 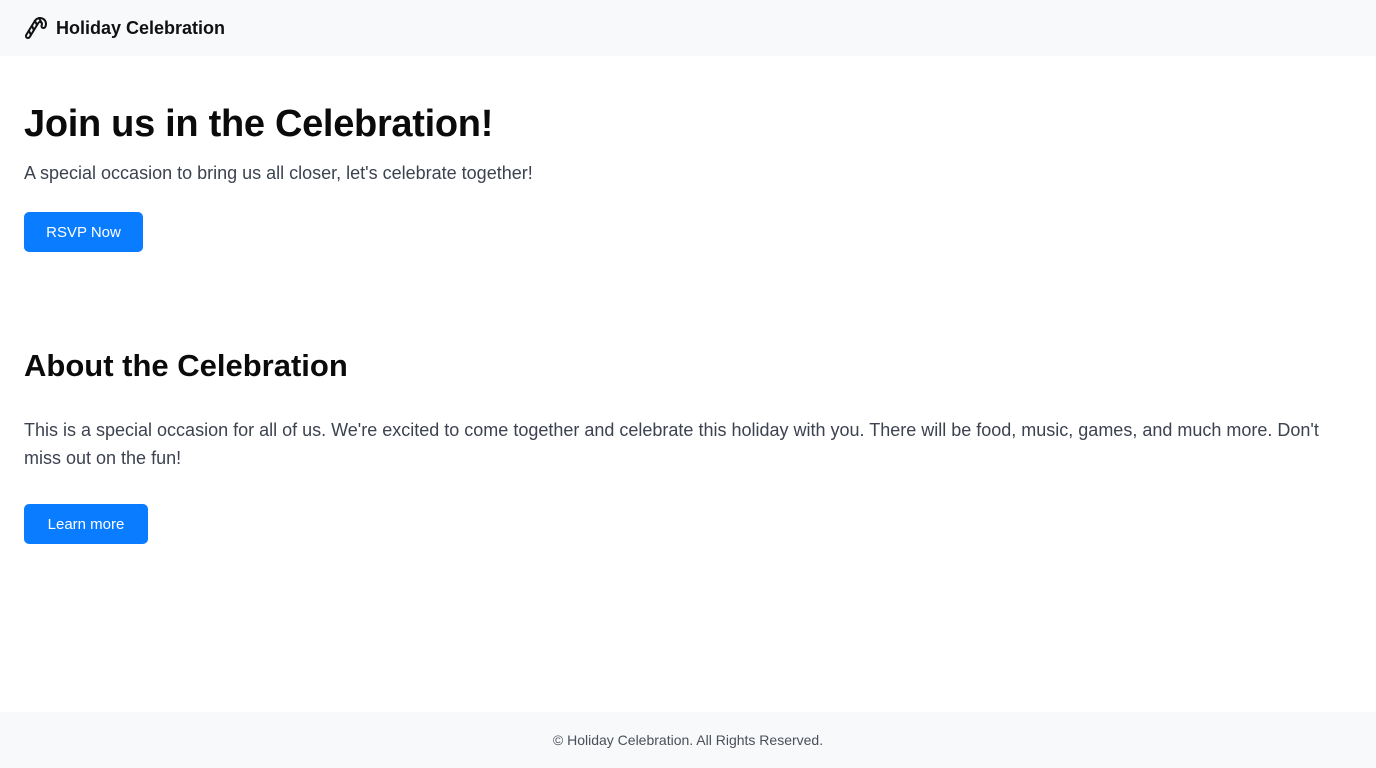 I want to click on brand-link: Holiday Celebration, so click(x=124, y=28).